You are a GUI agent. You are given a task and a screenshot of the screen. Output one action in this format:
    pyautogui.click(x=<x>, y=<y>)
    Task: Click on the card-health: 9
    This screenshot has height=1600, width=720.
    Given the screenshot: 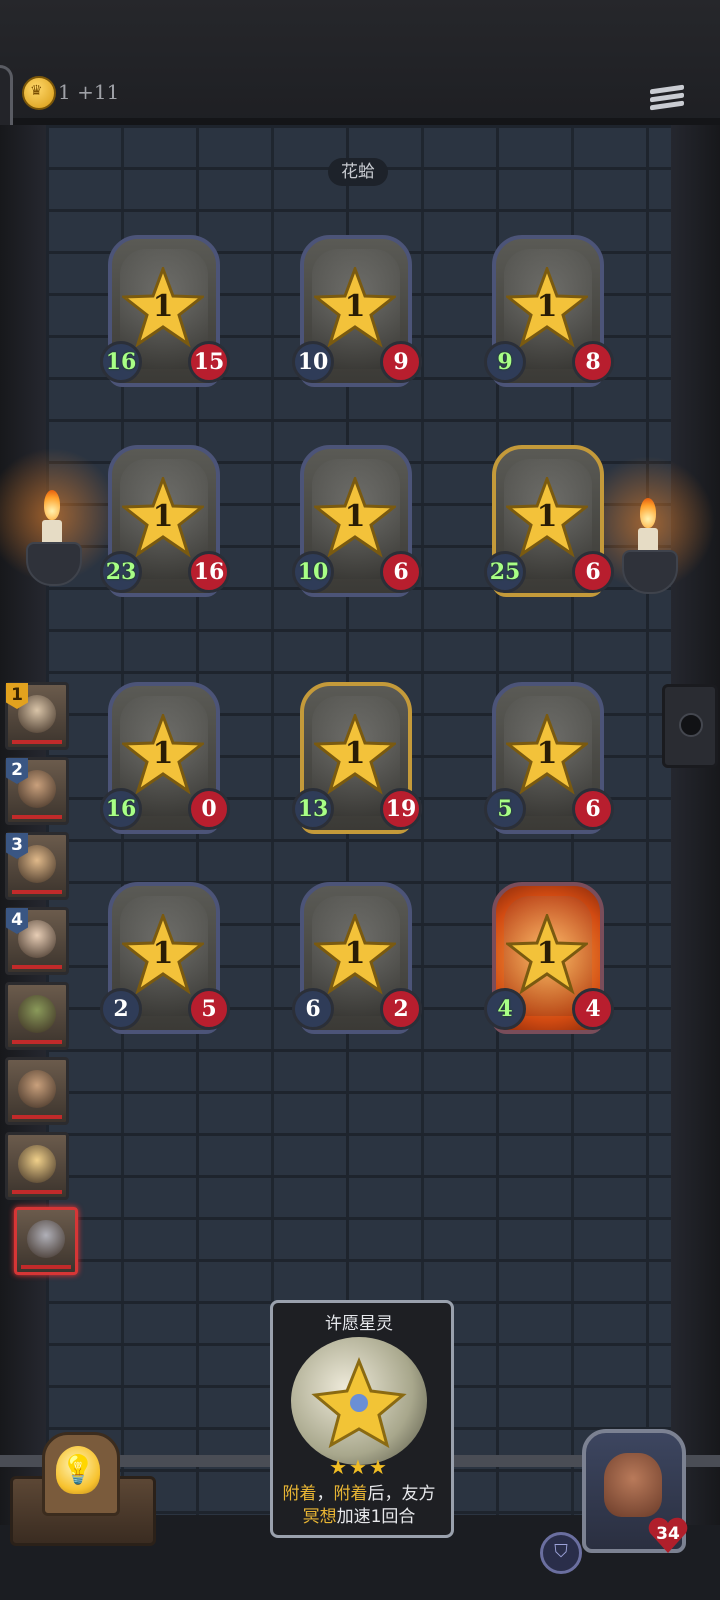 What is the action you would take?
    pyautogui.click(x=401, y=362)
    